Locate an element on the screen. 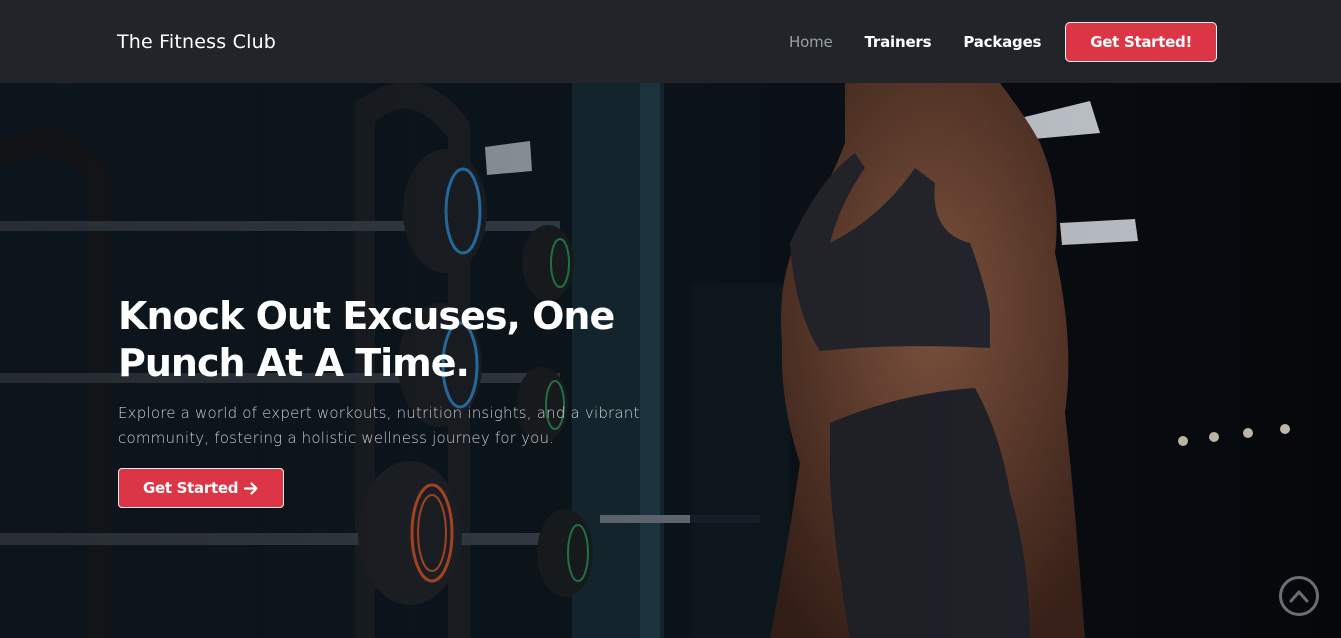 The height and width of the screenshot is (638, 1341). get-started-nav-button: Get Started! is located at coordinates (1141, 41).